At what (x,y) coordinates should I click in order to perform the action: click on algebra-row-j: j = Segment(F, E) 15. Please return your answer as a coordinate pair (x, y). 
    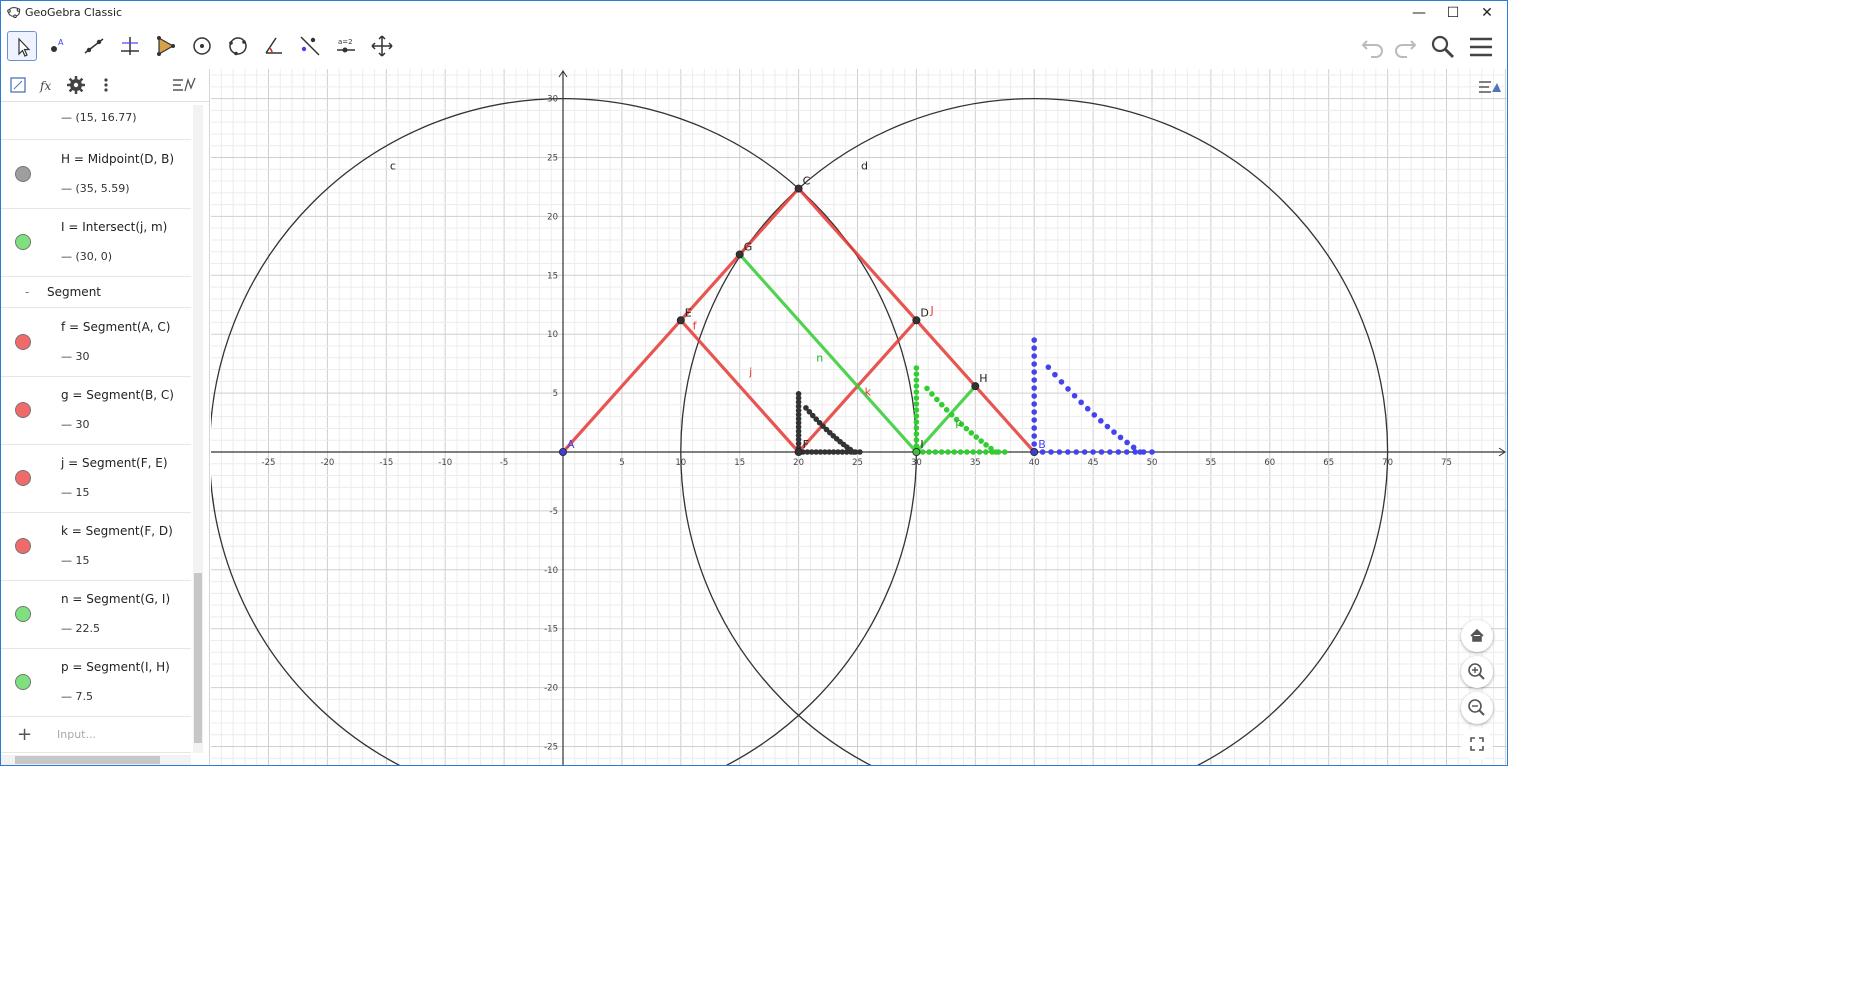
    Looking at the image, I should click on (96, 478).